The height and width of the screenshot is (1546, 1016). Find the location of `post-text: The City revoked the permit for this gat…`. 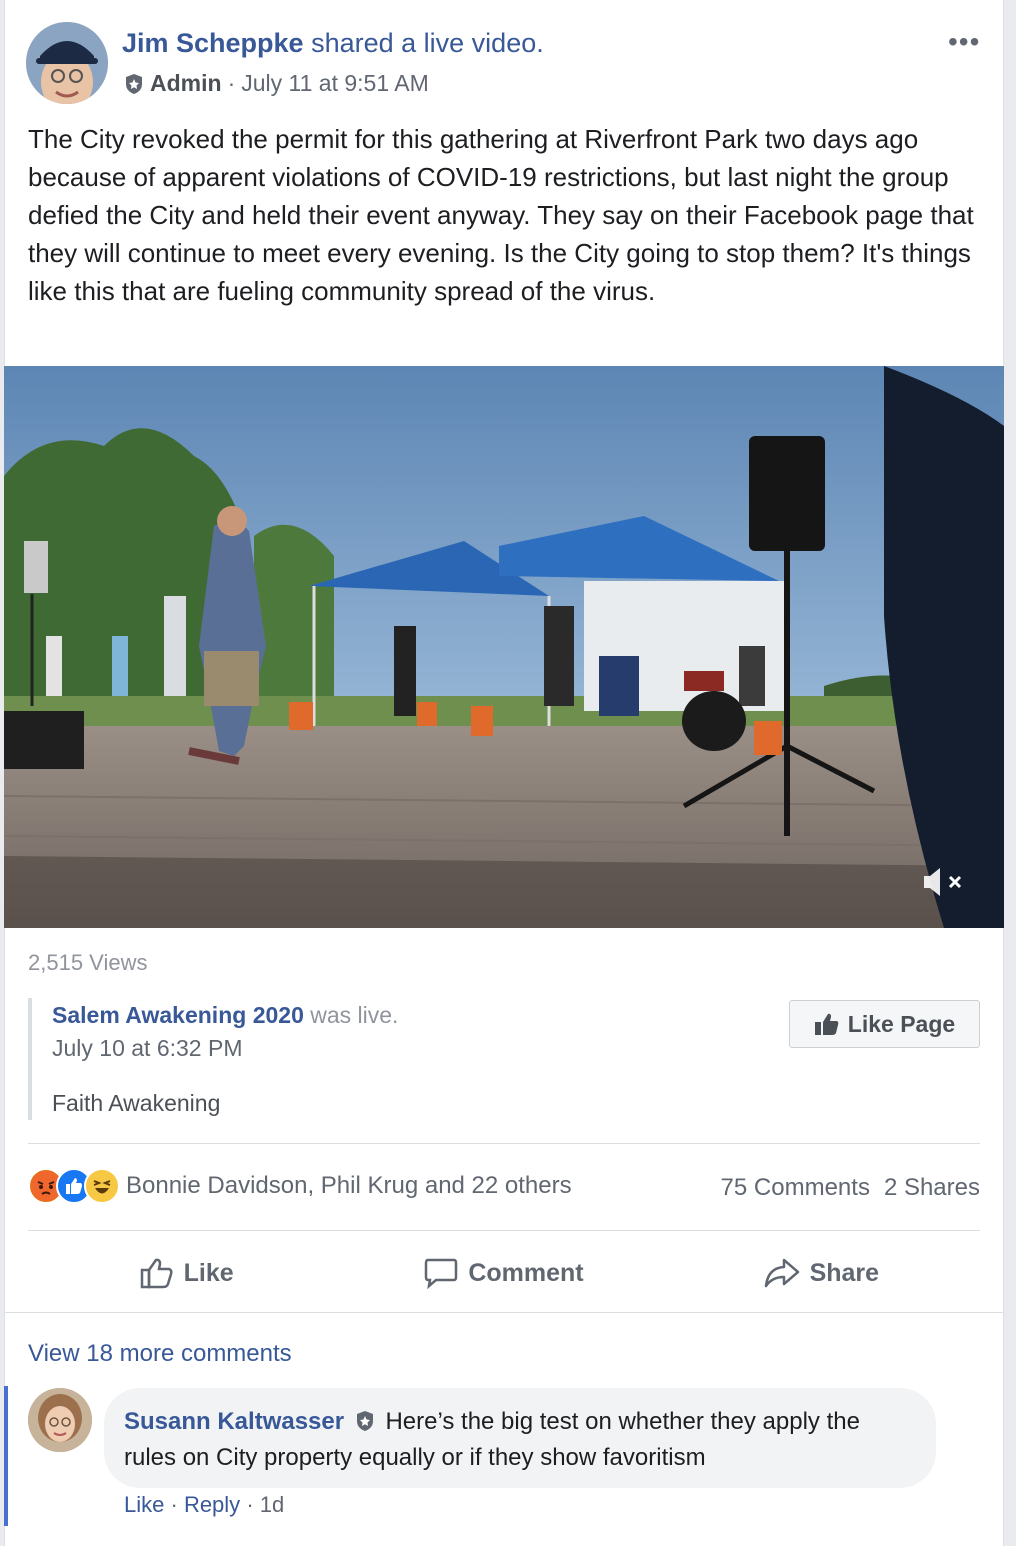

post-text: The City revoked the permit for this gat… is located at coordinates (501, 215).